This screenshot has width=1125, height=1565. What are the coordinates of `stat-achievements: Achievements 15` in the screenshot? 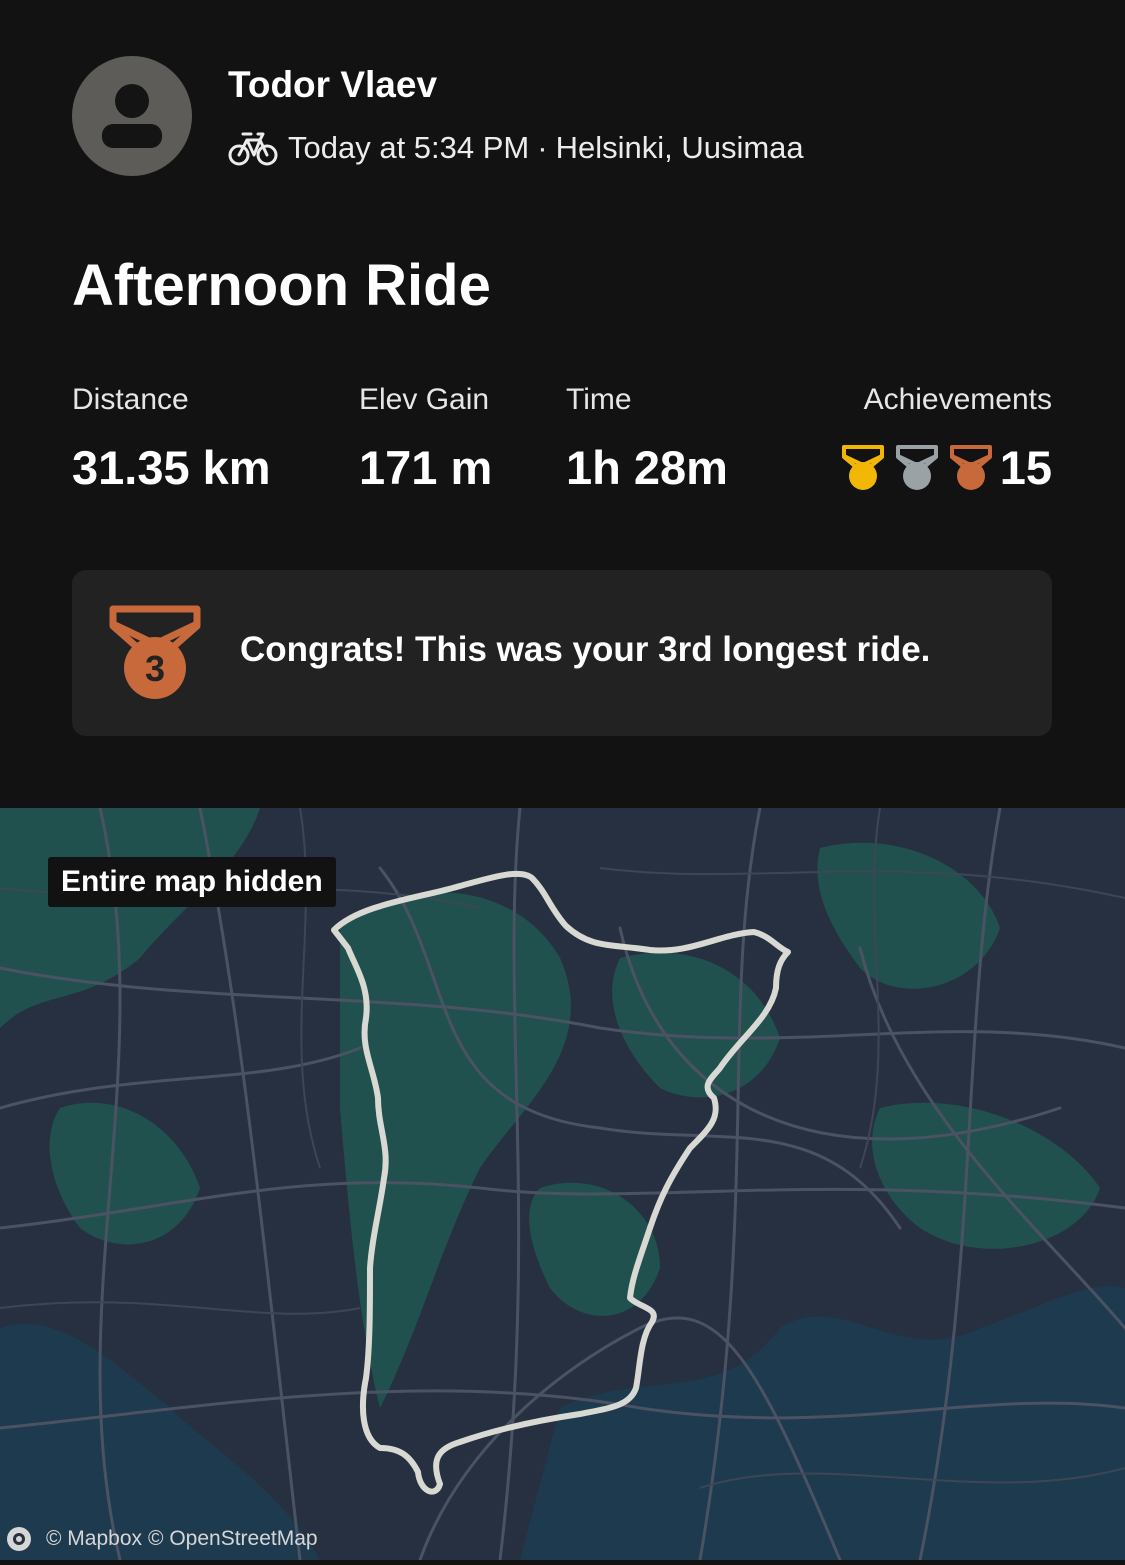 It's located at (942, 437).